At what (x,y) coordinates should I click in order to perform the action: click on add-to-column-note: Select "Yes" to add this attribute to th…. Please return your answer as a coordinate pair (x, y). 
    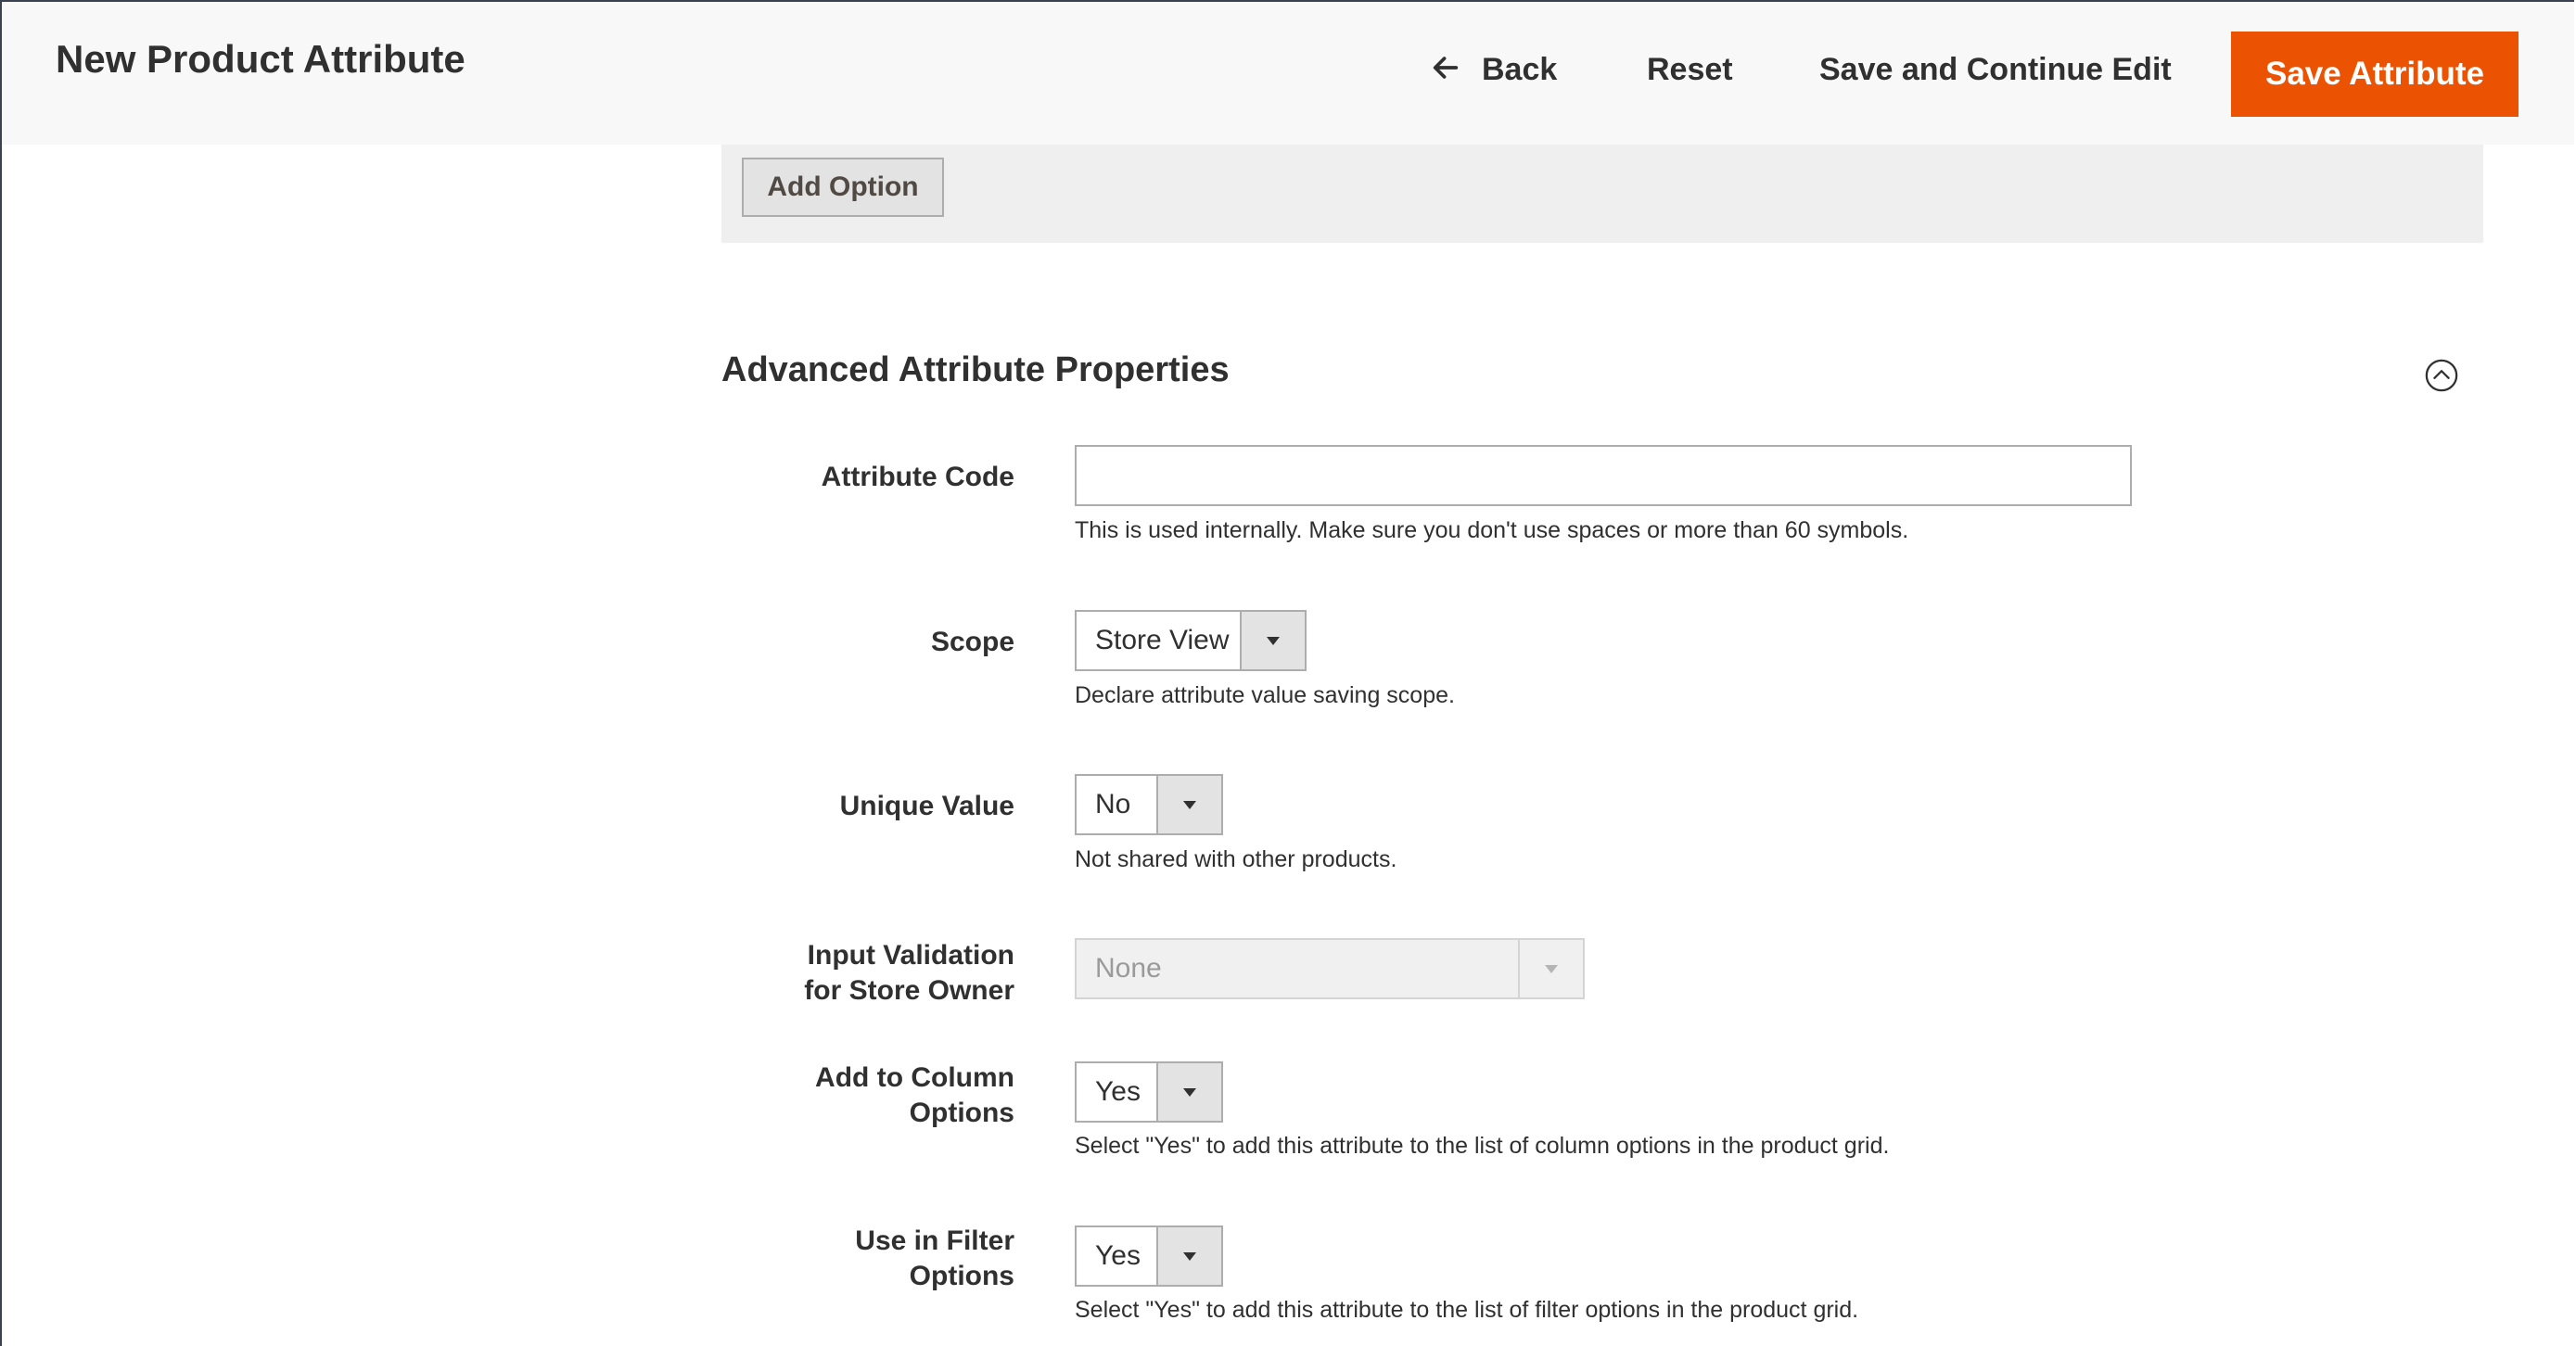
    Looking at the image, I should click on (1483, 1146).